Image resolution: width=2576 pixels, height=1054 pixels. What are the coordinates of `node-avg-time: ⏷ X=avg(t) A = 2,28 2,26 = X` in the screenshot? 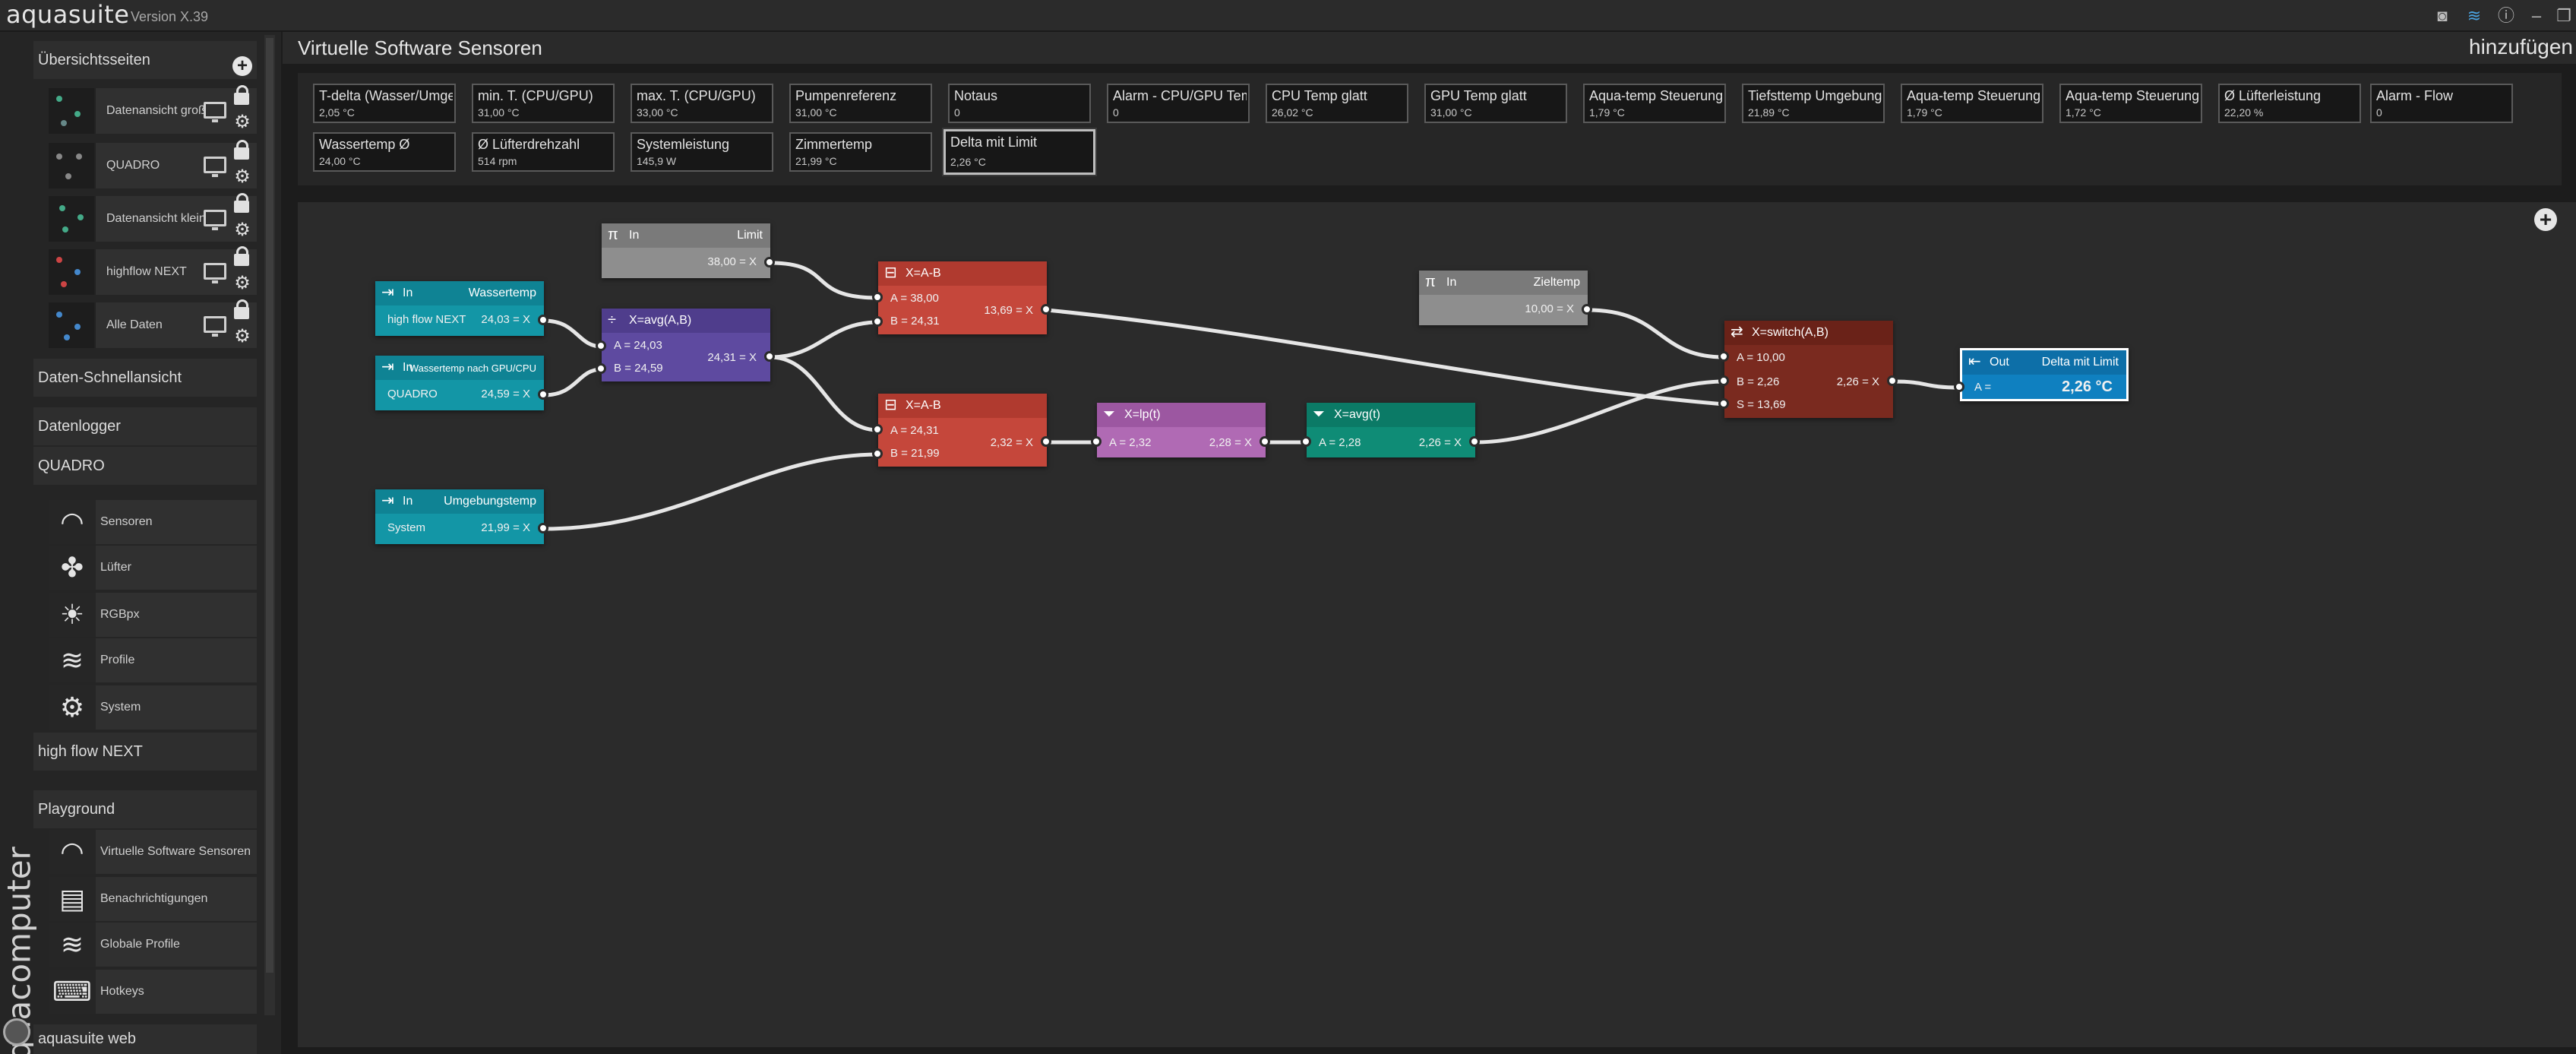 It's located at (1391, 430).